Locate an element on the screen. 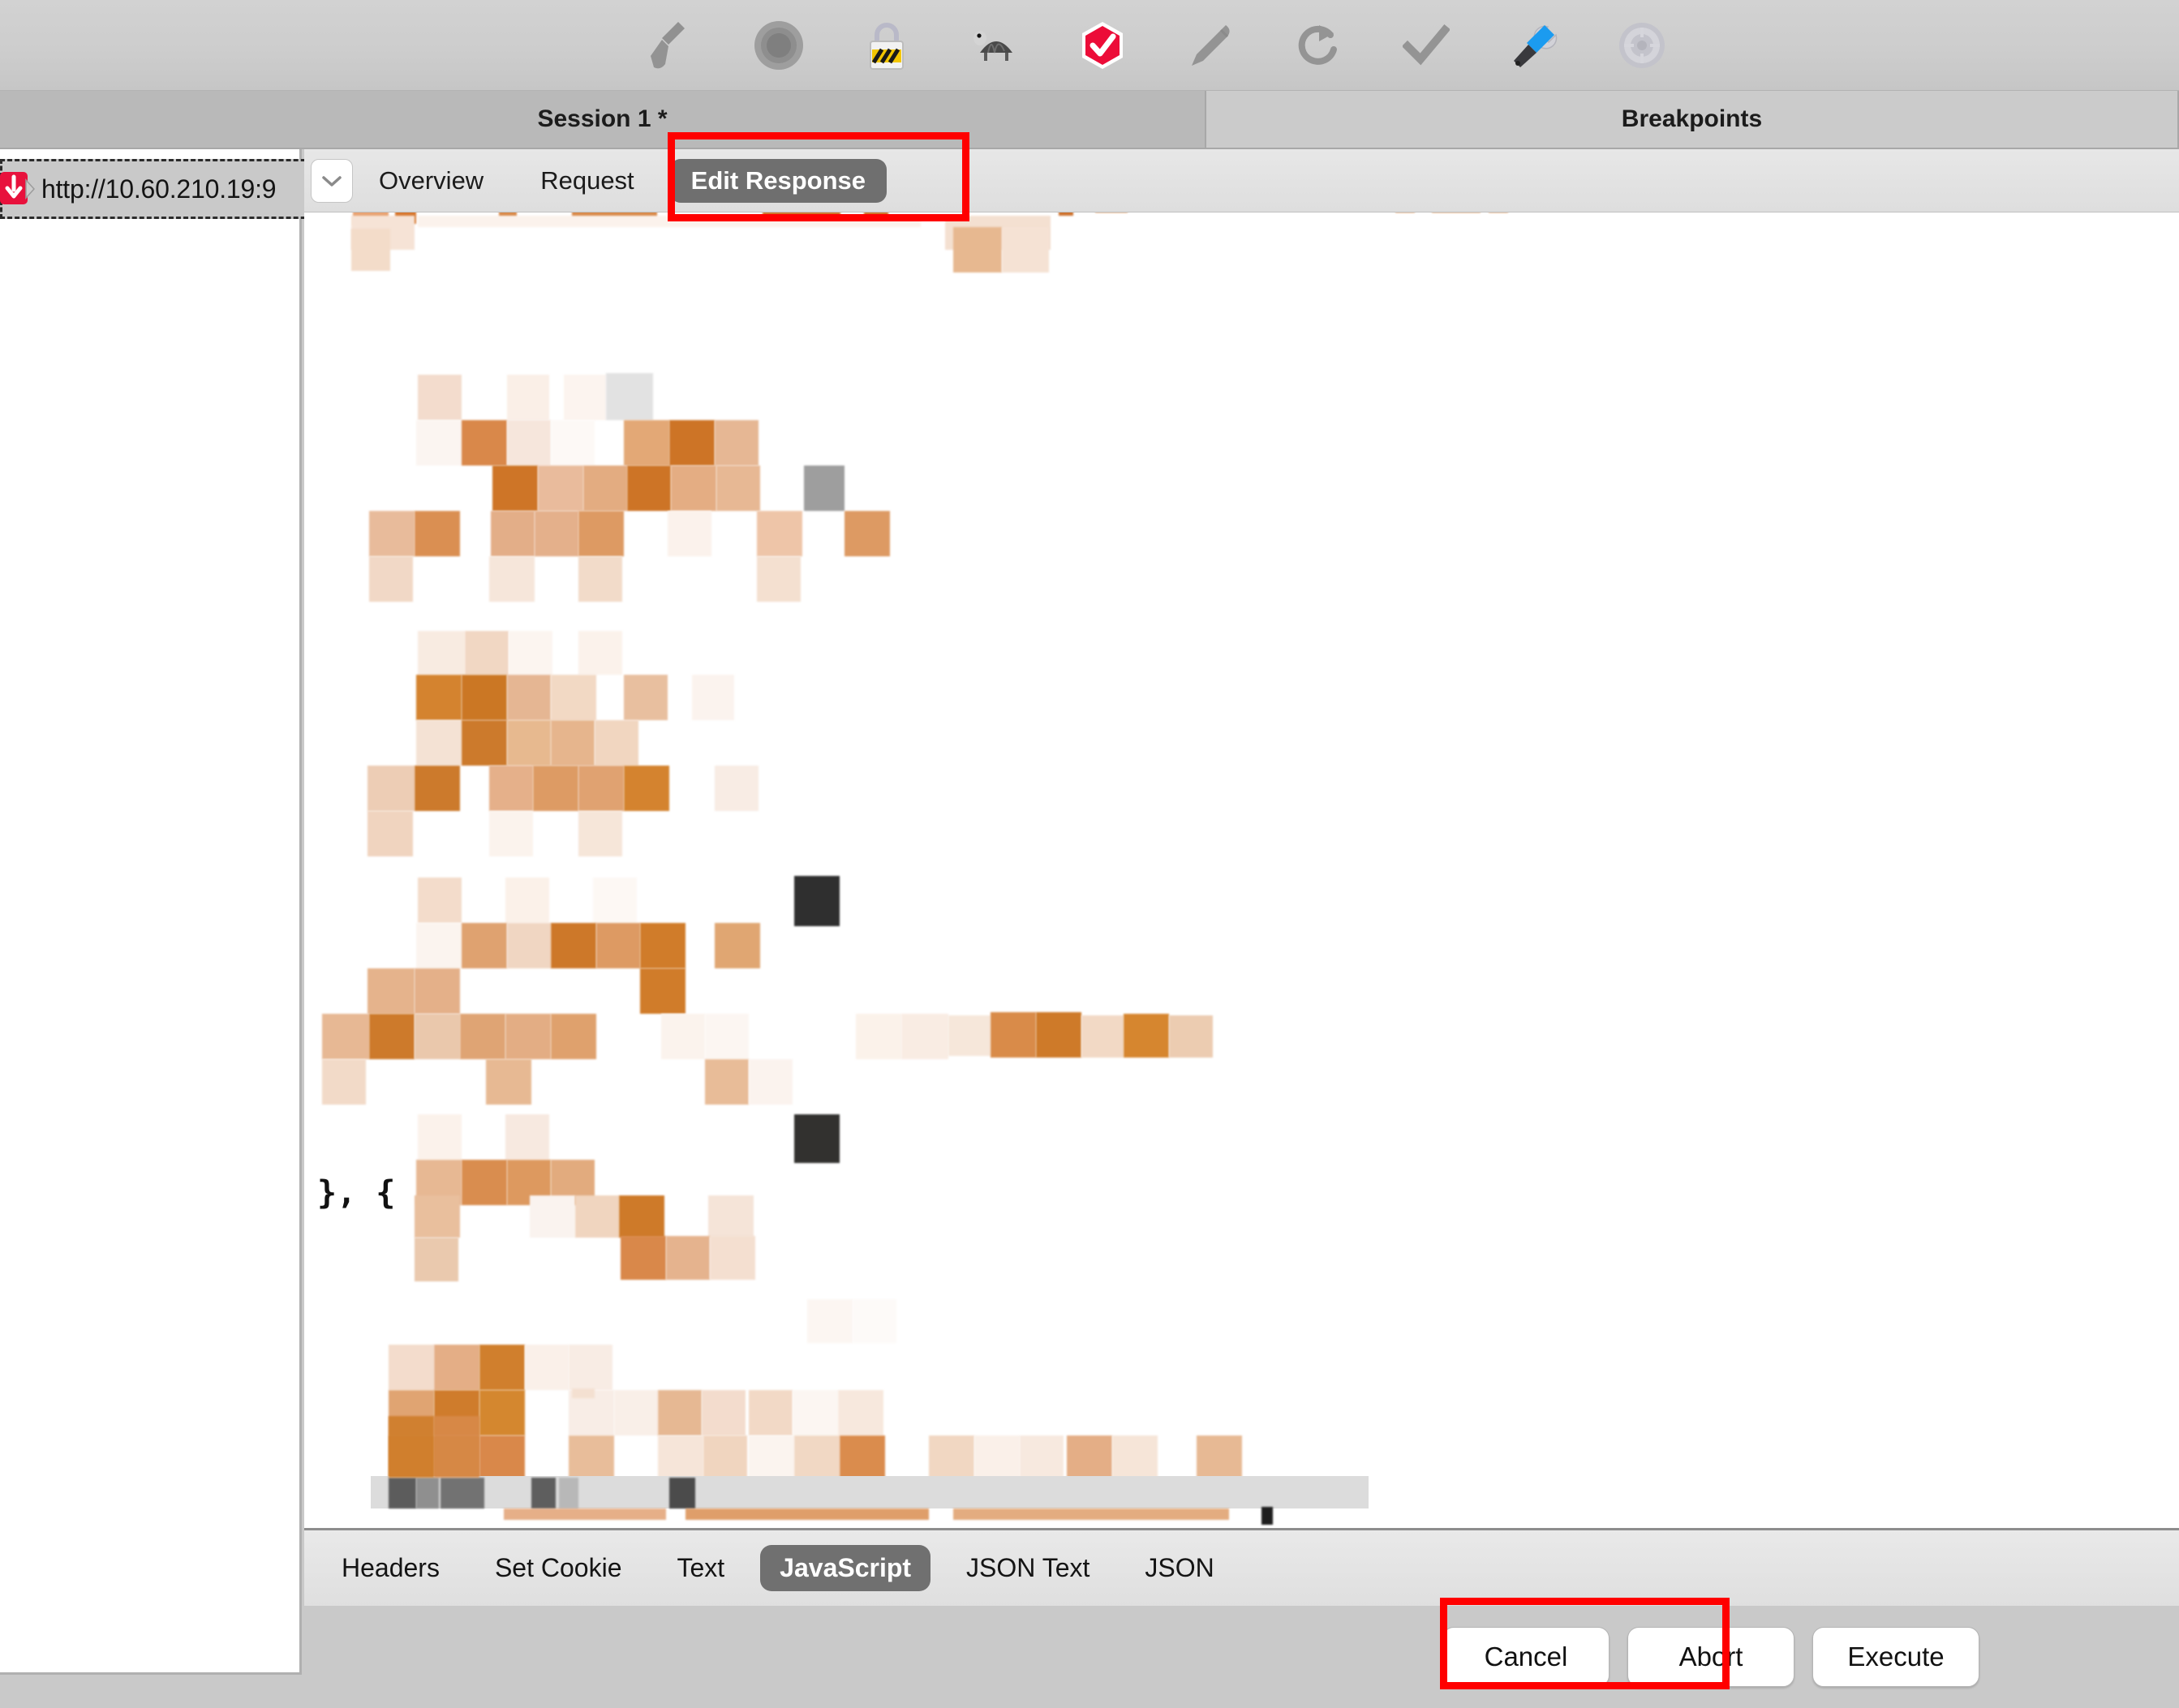 This screenshot has height=1708, width=2179. tab-request: Request is located at coordinates (587, 181).